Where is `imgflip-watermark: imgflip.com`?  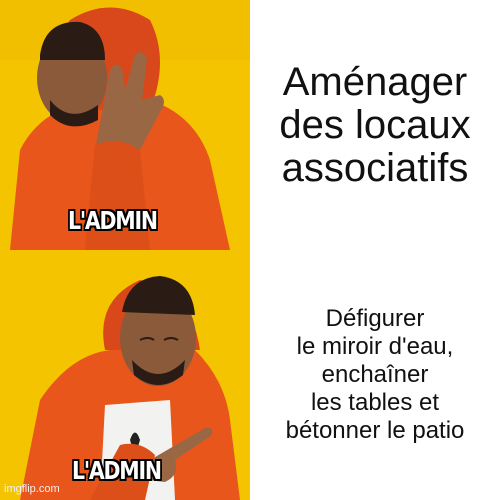 imgflip-watermark: imgflip.com is located at coordinates (32, 489).